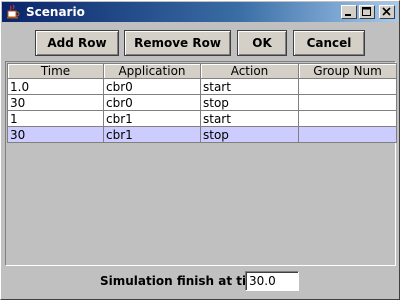 The height and width of the screenshot is (300, 400). I want to click on finish-time-label: Simulation finish at time, so click(183, 281).